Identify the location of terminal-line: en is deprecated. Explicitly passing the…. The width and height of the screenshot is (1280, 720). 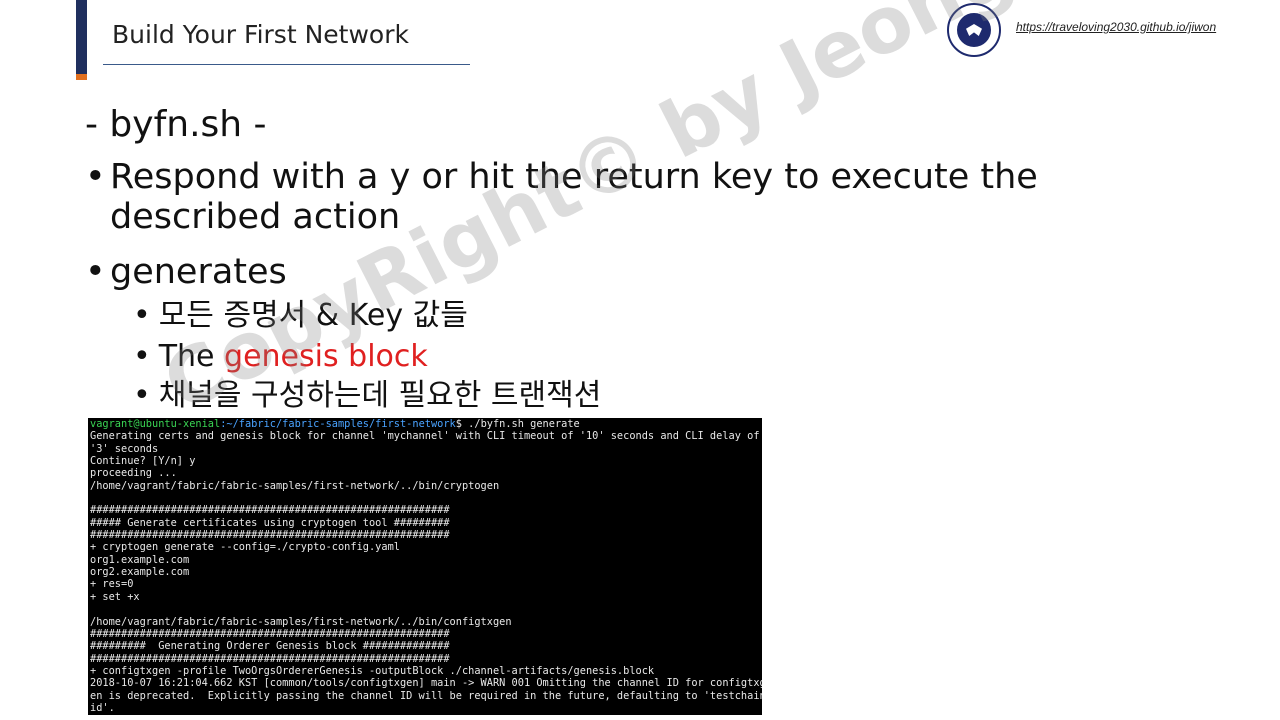
(426, 695).